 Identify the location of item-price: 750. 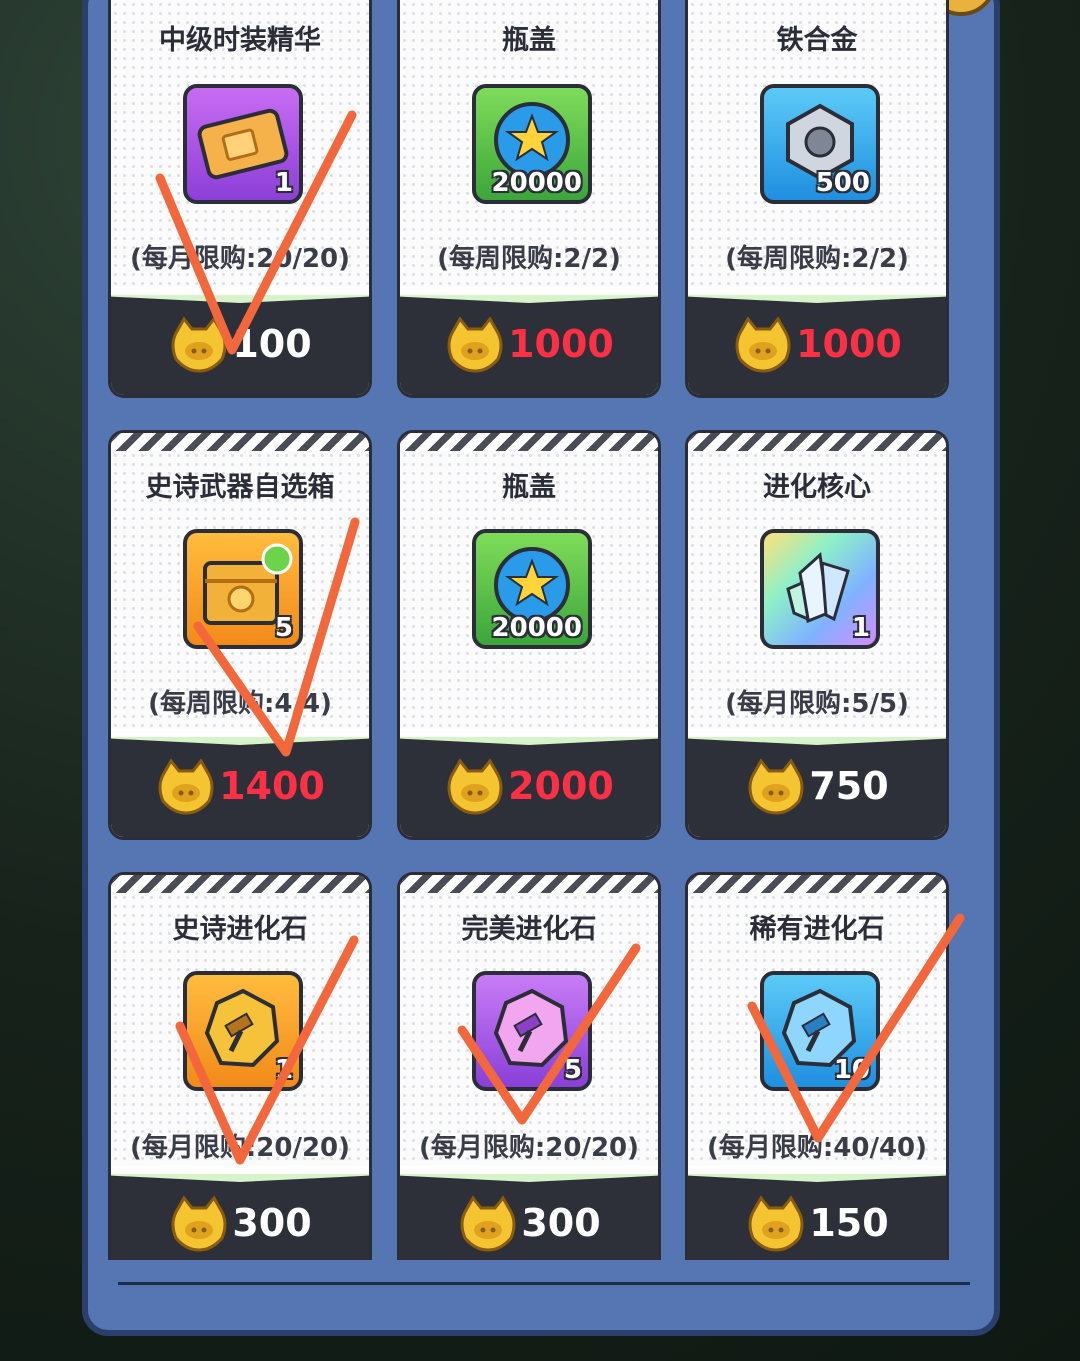
(849, 786).